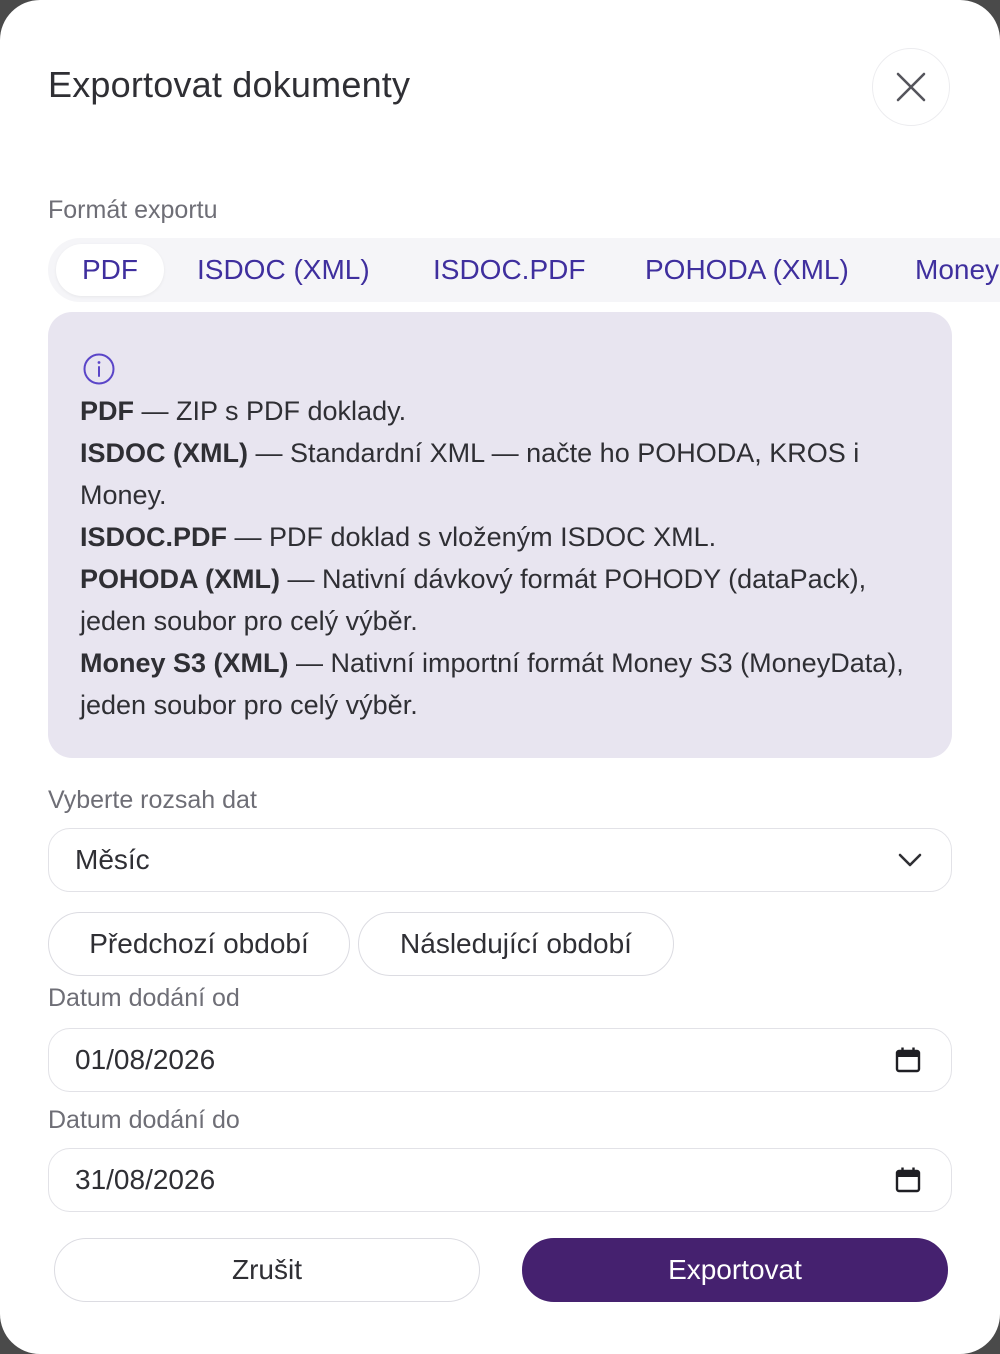 This screenshot has width=1000, height=1354. I want to click on tab-money-s3-xml: Money S3 (XML), so click(957, 270).